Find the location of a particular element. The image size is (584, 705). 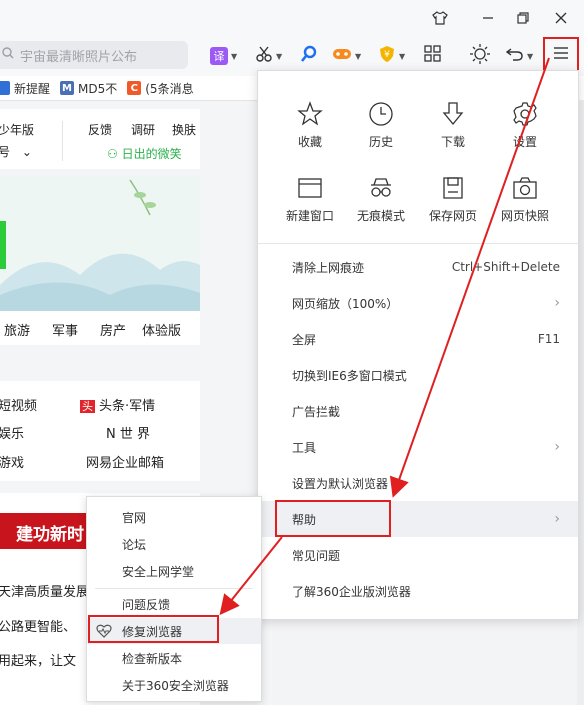

headline-link: 公路更智能、 is located at coordinates (38, 625).